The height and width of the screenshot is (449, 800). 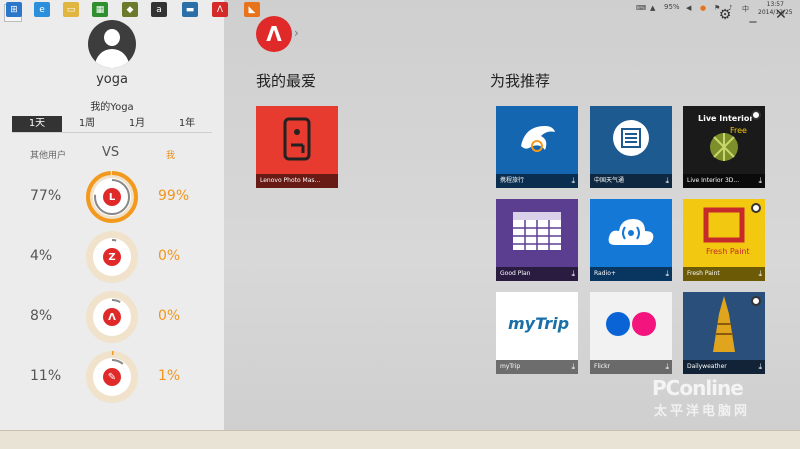 I want to click on lenovo-app-icon: Λ, so click(x=220, y=9).